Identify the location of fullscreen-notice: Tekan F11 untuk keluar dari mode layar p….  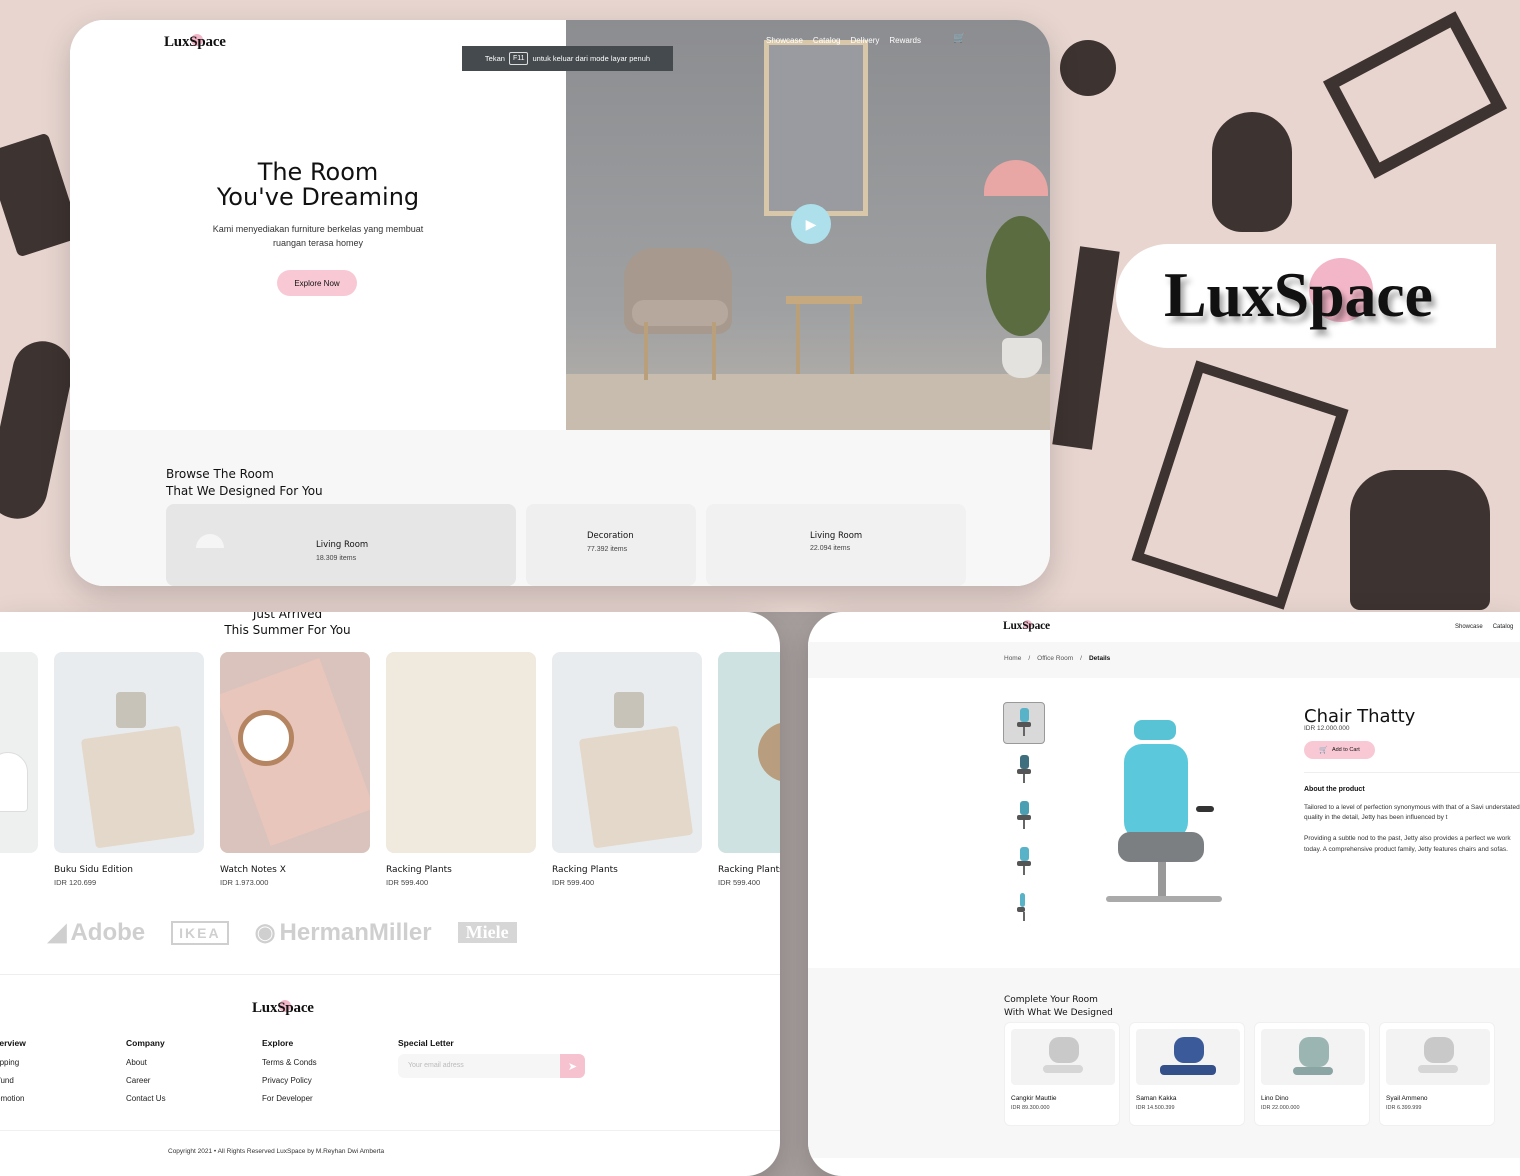
(567, 58).